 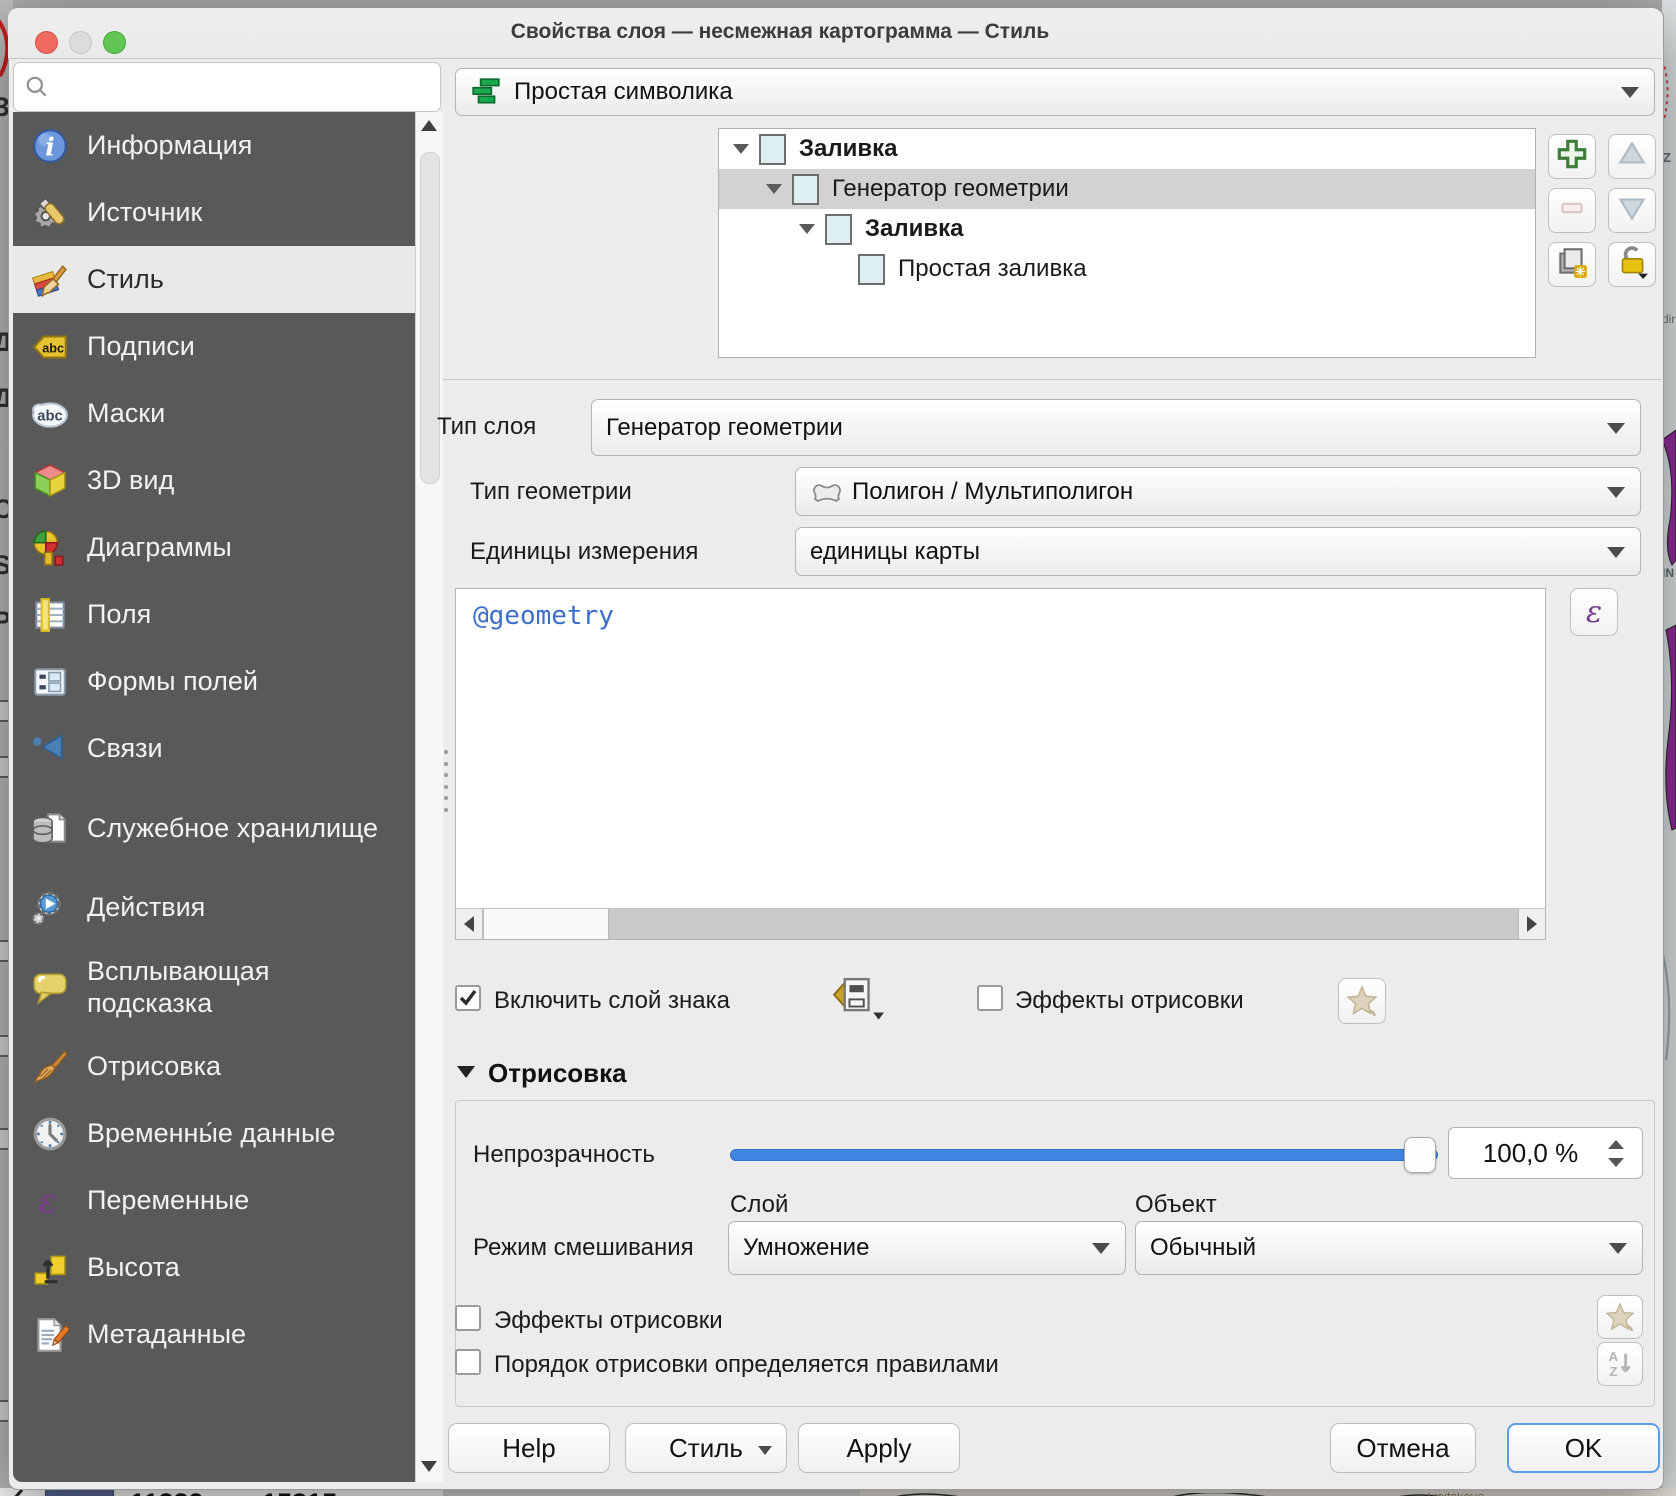 I want to click on scrollbar-thumb, so click(x=546, y=924).